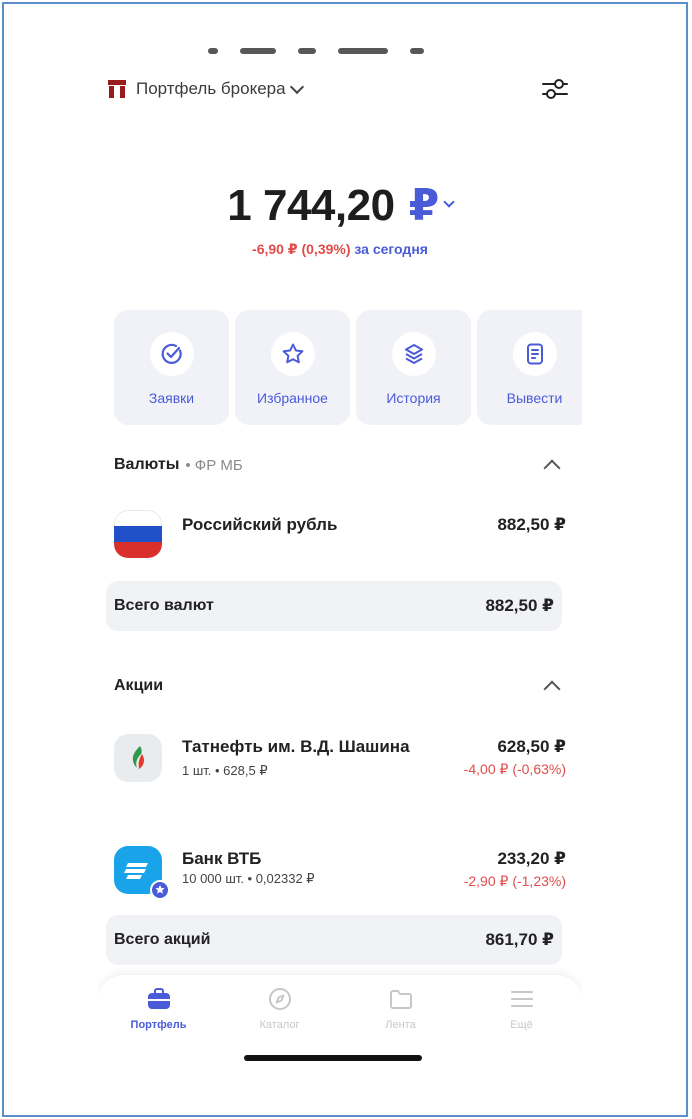 The width and height of the screenshot is (692, 1119). What do you see at coordinates (147, 464) in the screenshot?
I see `section-title: Валюты` at bounding box center [147, 464].